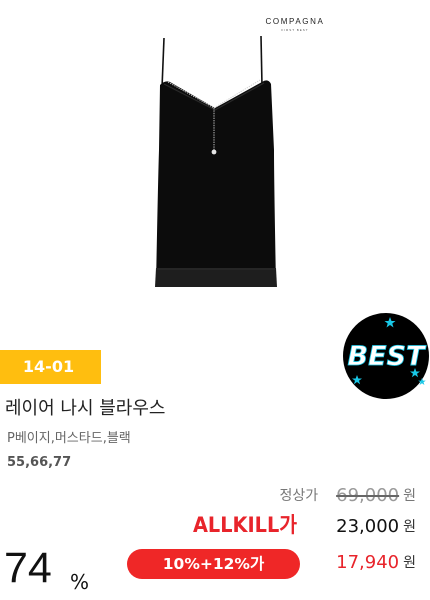  I want to click on final-price-row: 17,940 원, so click(376, 562).